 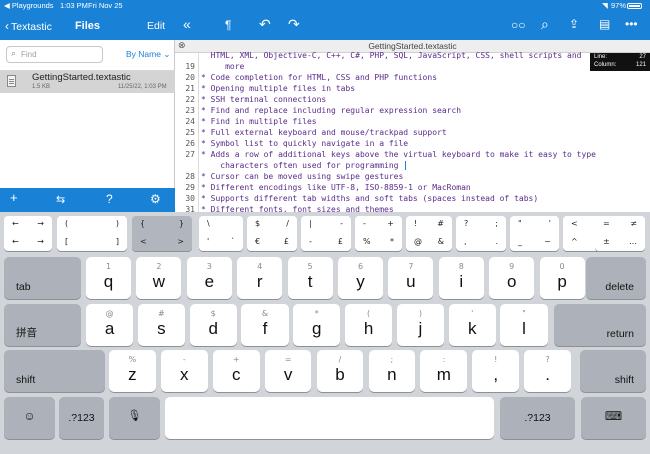 I want to click on letter-key-.: ?., so click(x=547, y=371).